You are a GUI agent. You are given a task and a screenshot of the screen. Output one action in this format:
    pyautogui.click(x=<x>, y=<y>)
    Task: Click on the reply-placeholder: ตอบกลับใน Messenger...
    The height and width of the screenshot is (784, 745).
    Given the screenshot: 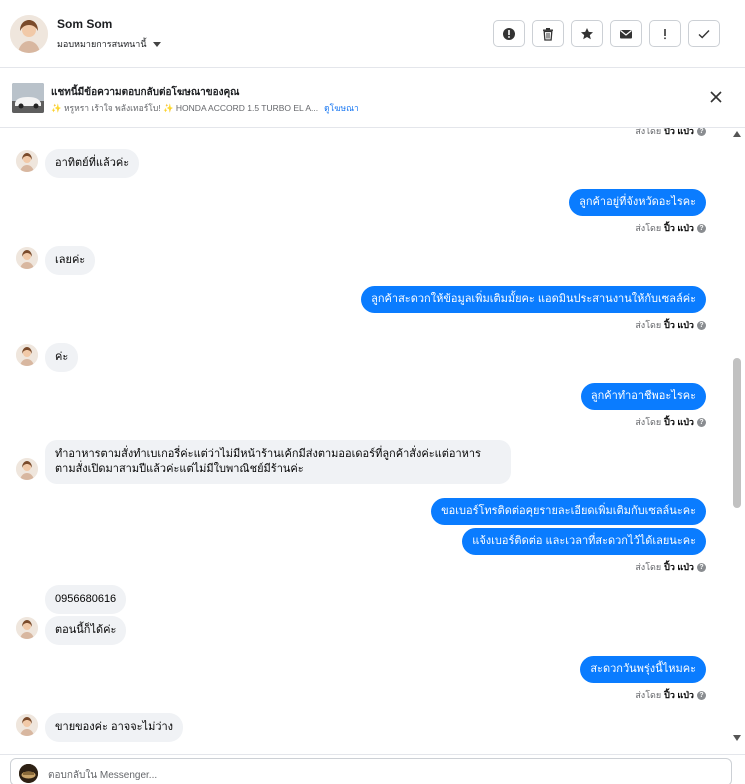 What is the action you would take?
    pyautogui.click(x=103, y=775)
    